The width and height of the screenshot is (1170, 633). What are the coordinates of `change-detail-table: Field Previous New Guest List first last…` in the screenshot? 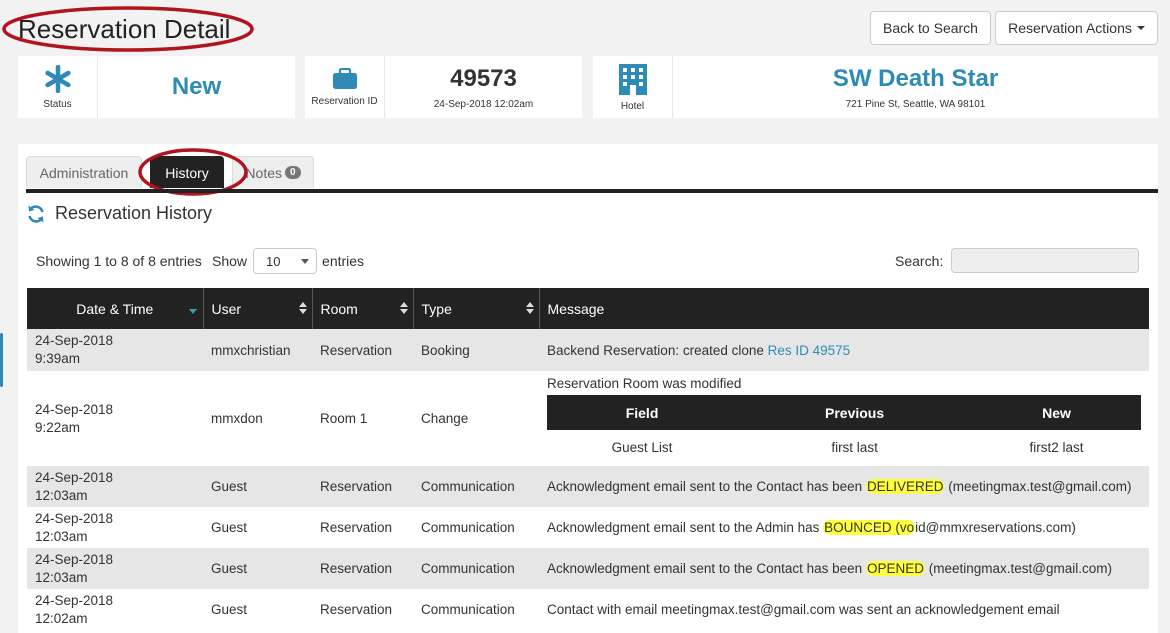 It's located at (844, 430).